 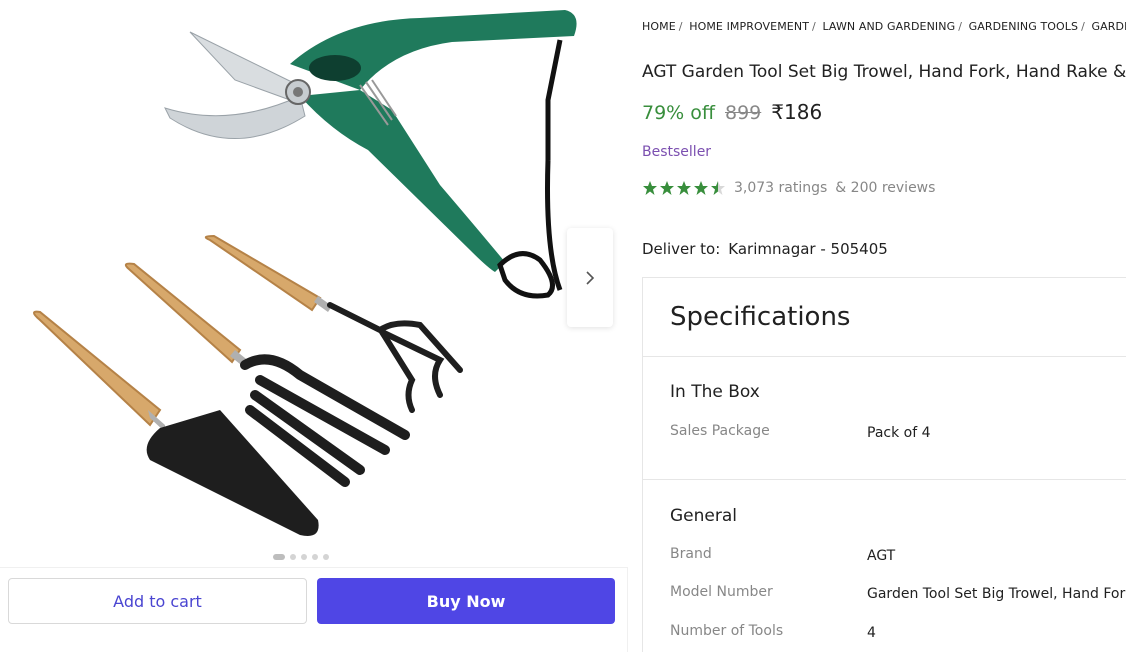 What do you see at coordinates (808, 249) in the screenshot?
I see `delivery-pincode: Karimnagar - 505405` at bounding box center [808, 249].